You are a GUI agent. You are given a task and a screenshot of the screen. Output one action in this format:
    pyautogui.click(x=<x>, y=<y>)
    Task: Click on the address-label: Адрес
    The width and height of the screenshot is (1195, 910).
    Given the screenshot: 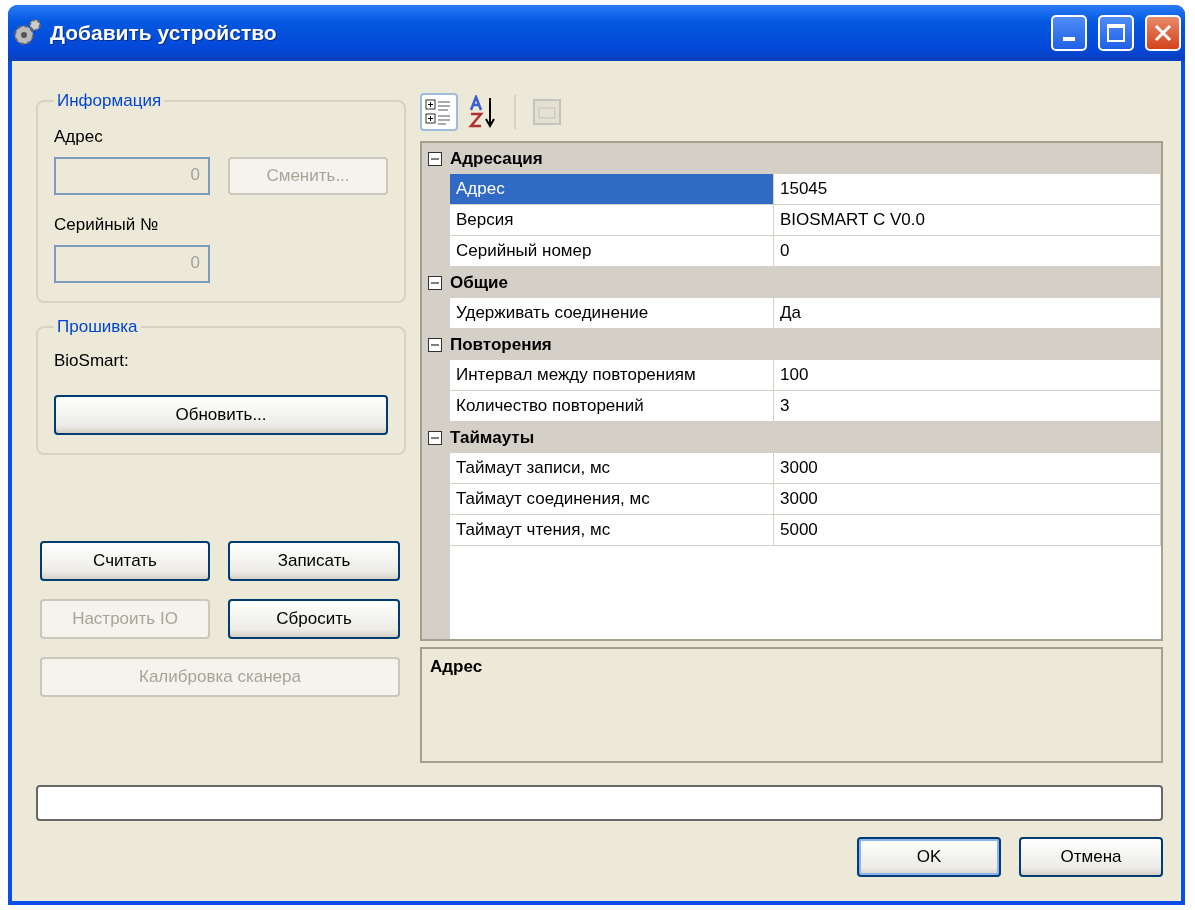 What is the action you would take?
    pyautogui.click(x=78, y=137)
    